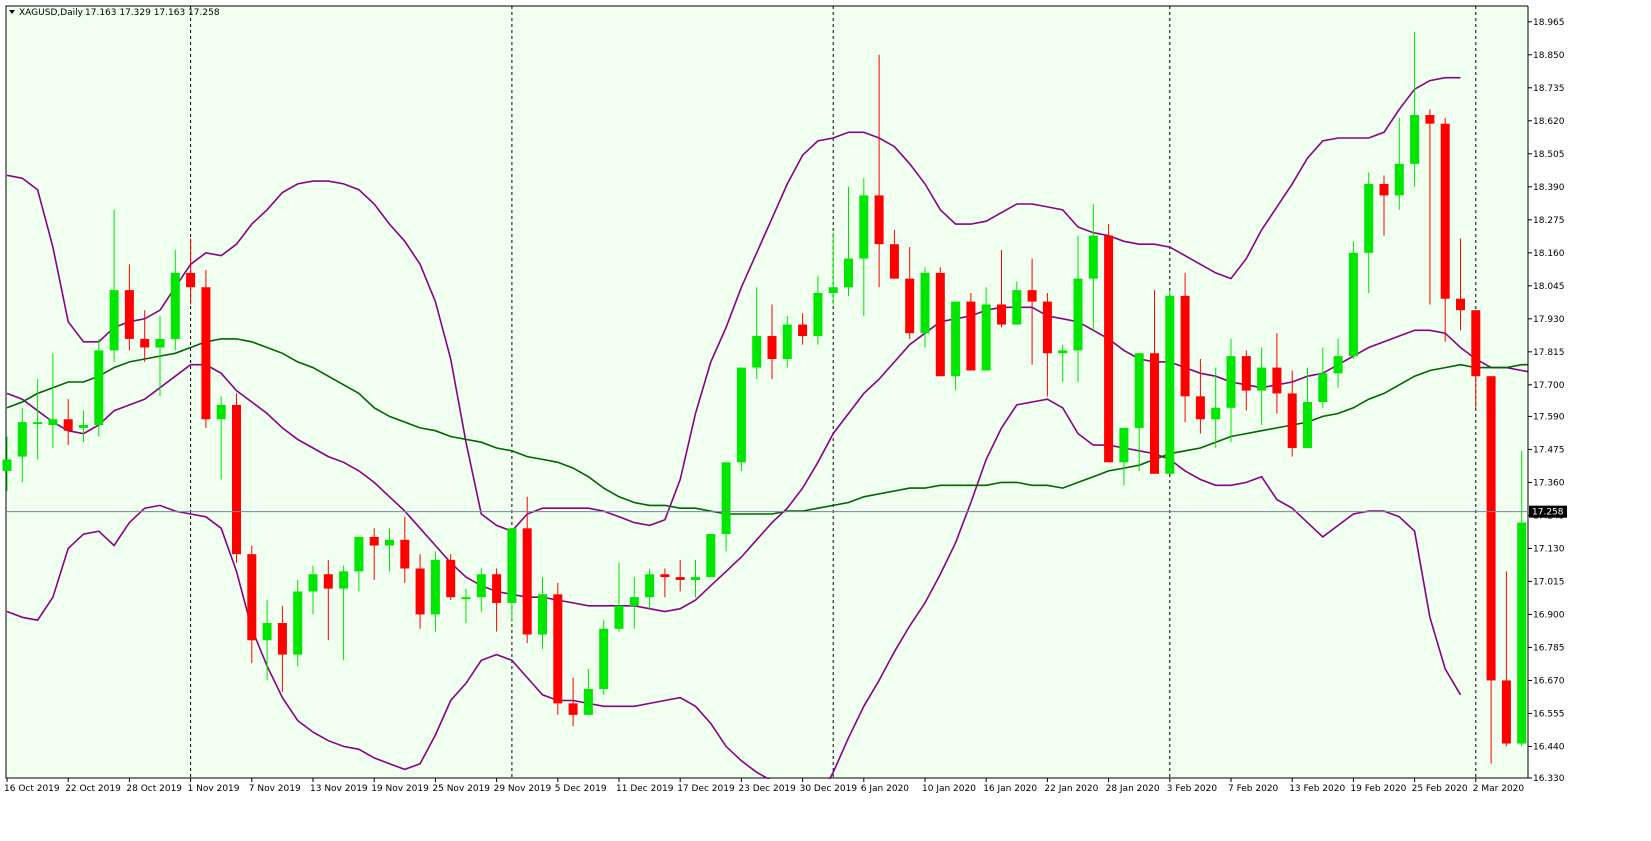 This screenshot has width=1651, height=841. I want to click on price-tick-label: 18.275, so click(1549, 221).